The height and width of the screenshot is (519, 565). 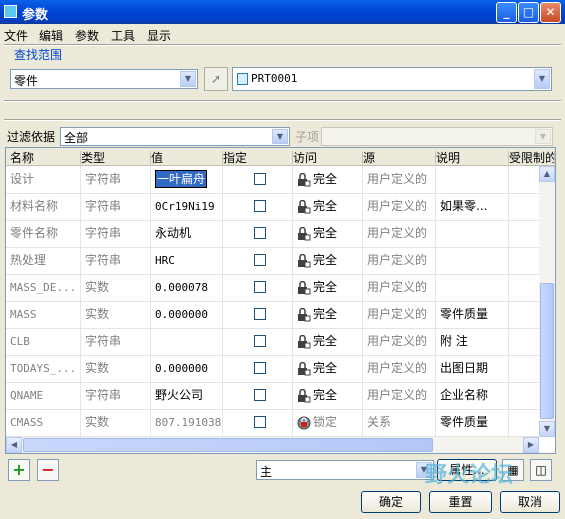 What do you see at coordinates (104, 79) in the screenshot?
I see `scope-dropdown: 零件 ▼` at bounding box center [104, 79].